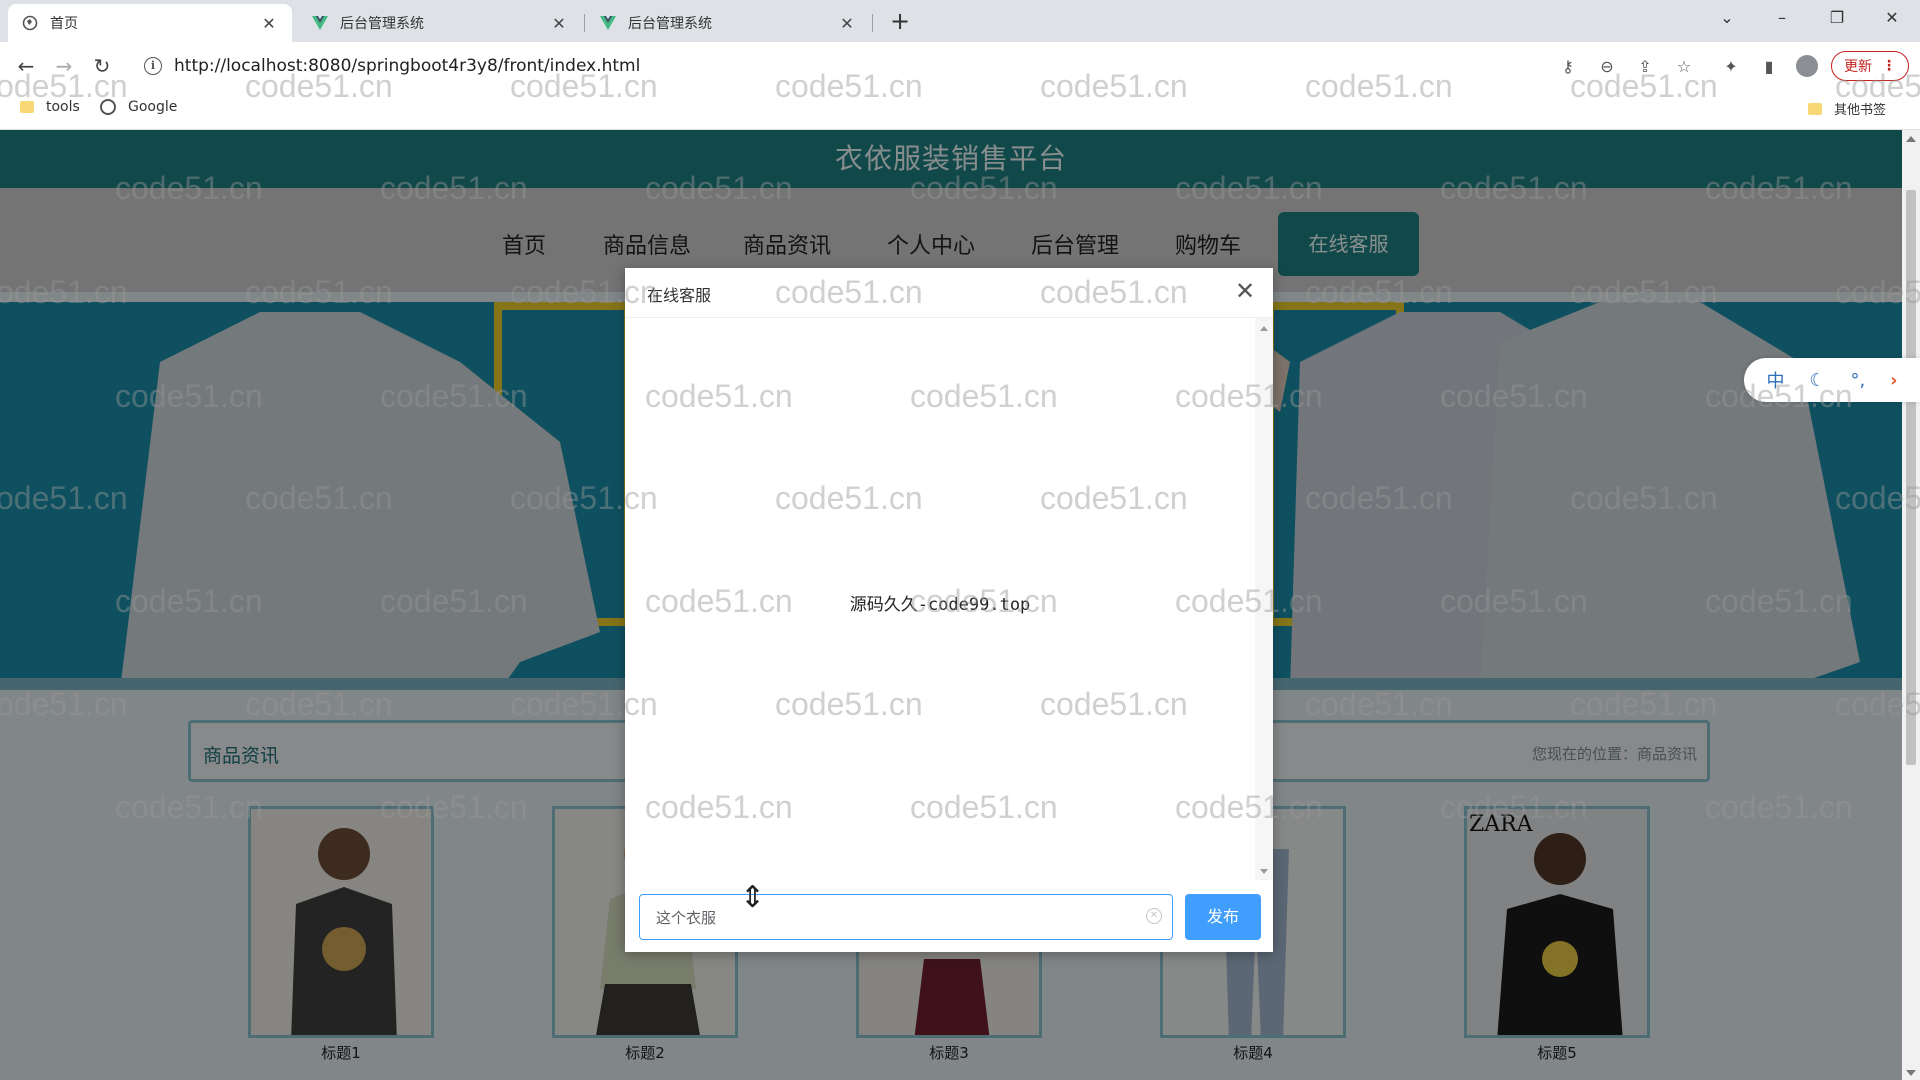 This screenshot has width=1920, height=1080. Describe the element at coordinates (64, 66) in the screenshot. I see `forward-icon: →` at that location.